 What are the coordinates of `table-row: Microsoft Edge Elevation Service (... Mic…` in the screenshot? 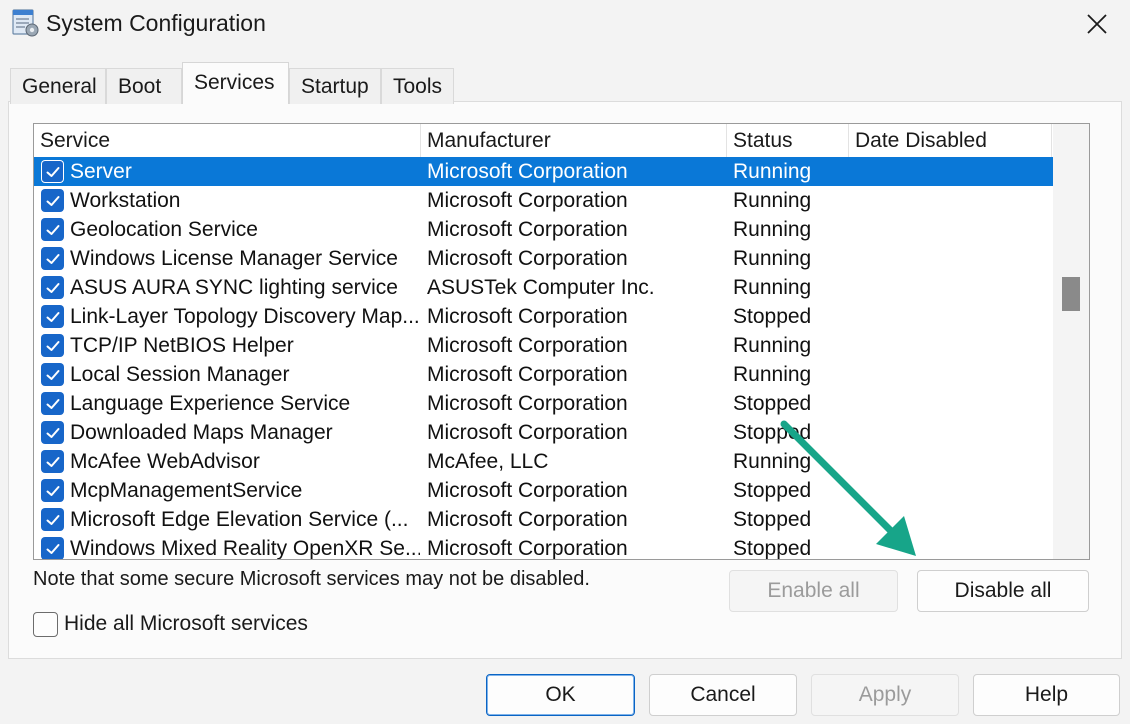 It's located at (544, 519).